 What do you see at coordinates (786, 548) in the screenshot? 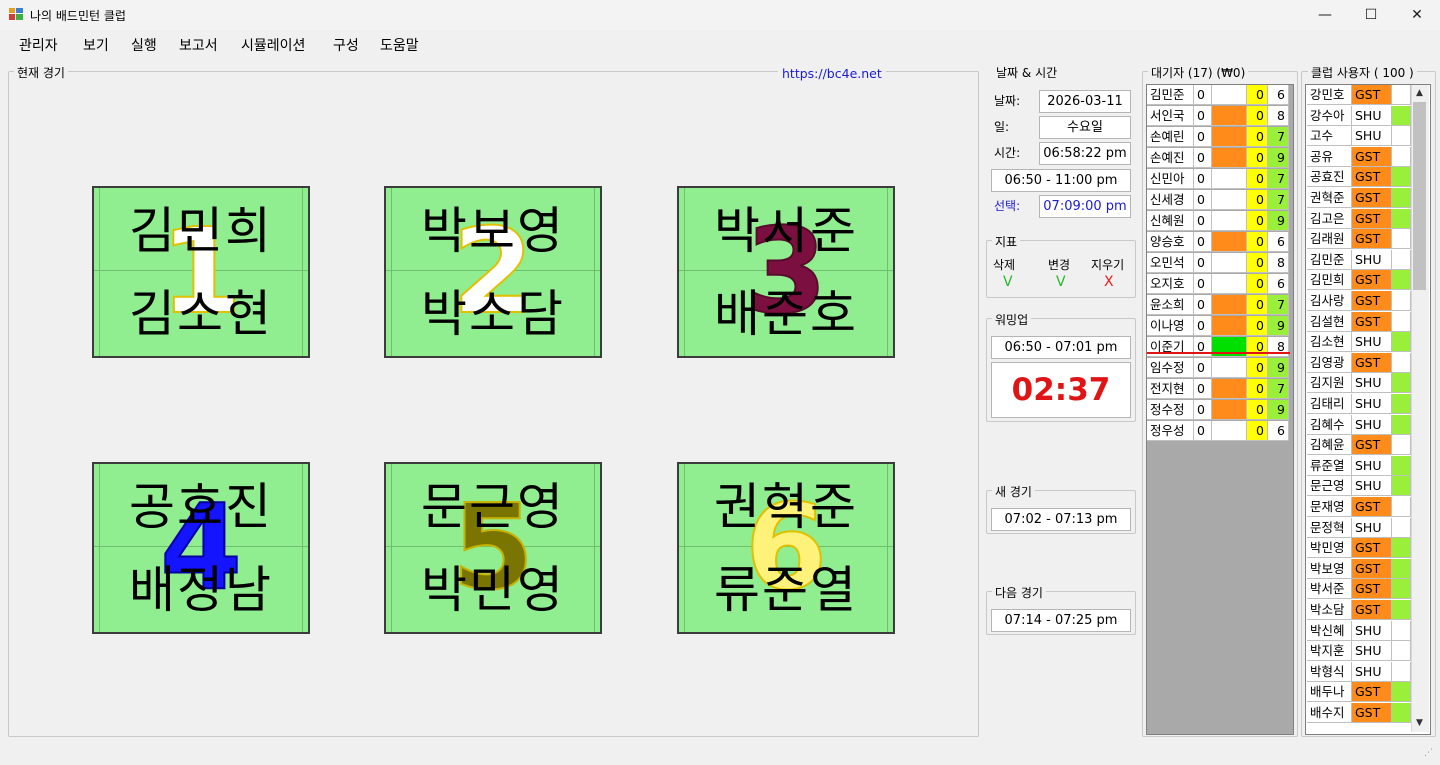
I see `court-6: 6 권혁준 류준열` at bounding box center [786, 548].